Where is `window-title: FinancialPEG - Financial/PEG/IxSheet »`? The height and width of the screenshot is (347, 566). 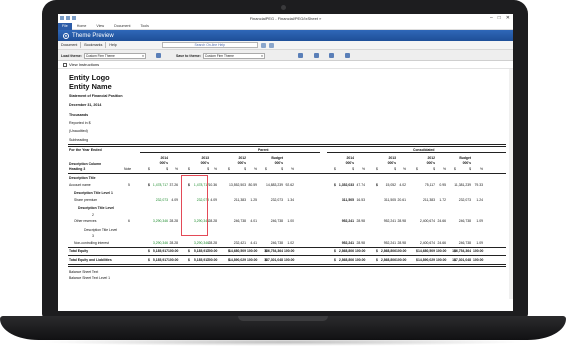 window-title: FinancialPEG - Financial/PEG/IxSheet » is located at coordinates (285, 18).